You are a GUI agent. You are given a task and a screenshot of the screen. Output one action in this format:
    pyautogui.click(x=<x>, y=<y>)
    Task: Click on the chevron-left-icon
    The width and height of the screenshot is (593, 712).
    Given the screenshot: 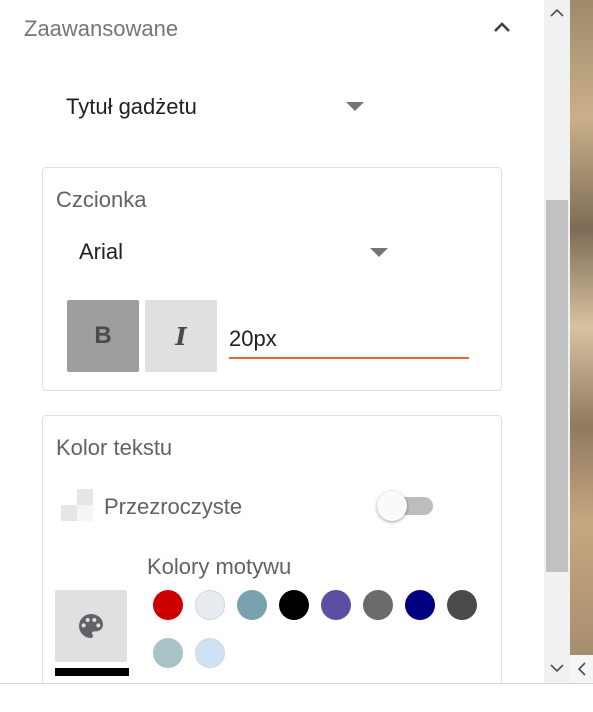 What is the action you would take?
    pyautogui.click(x=581, y=669)
    